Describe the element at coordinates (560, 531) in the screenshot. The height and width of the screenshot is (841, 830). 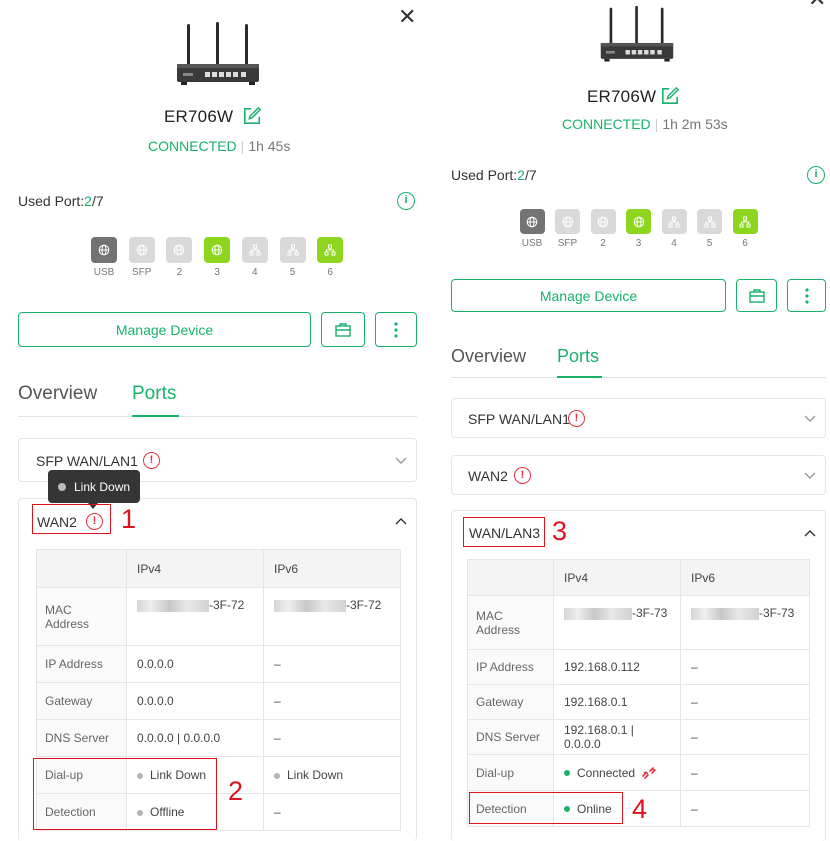
I see `annotation-number-3: 3` at that location.